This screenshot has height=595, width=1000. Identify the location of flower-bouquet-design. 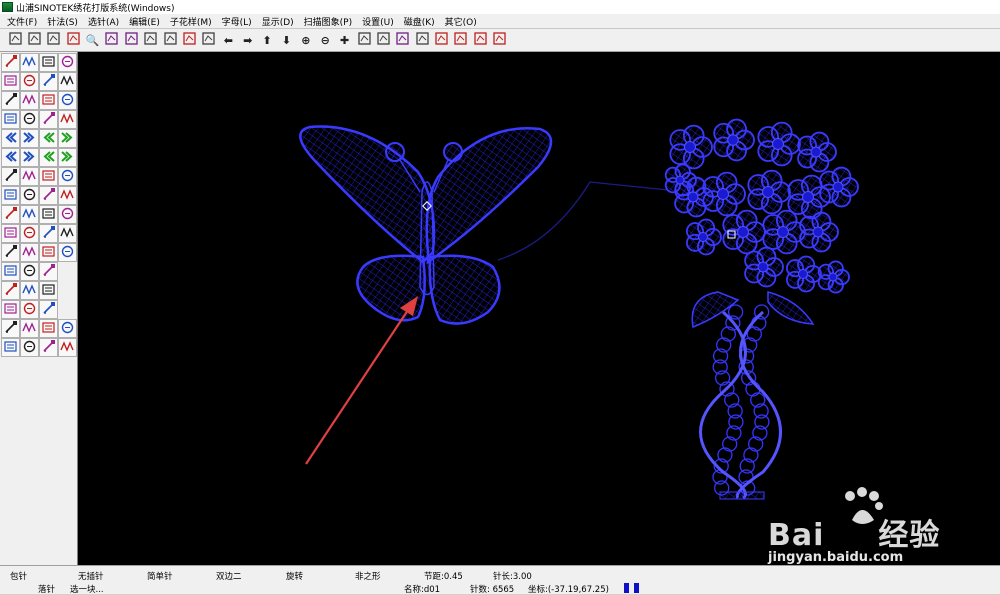
(761, 309).